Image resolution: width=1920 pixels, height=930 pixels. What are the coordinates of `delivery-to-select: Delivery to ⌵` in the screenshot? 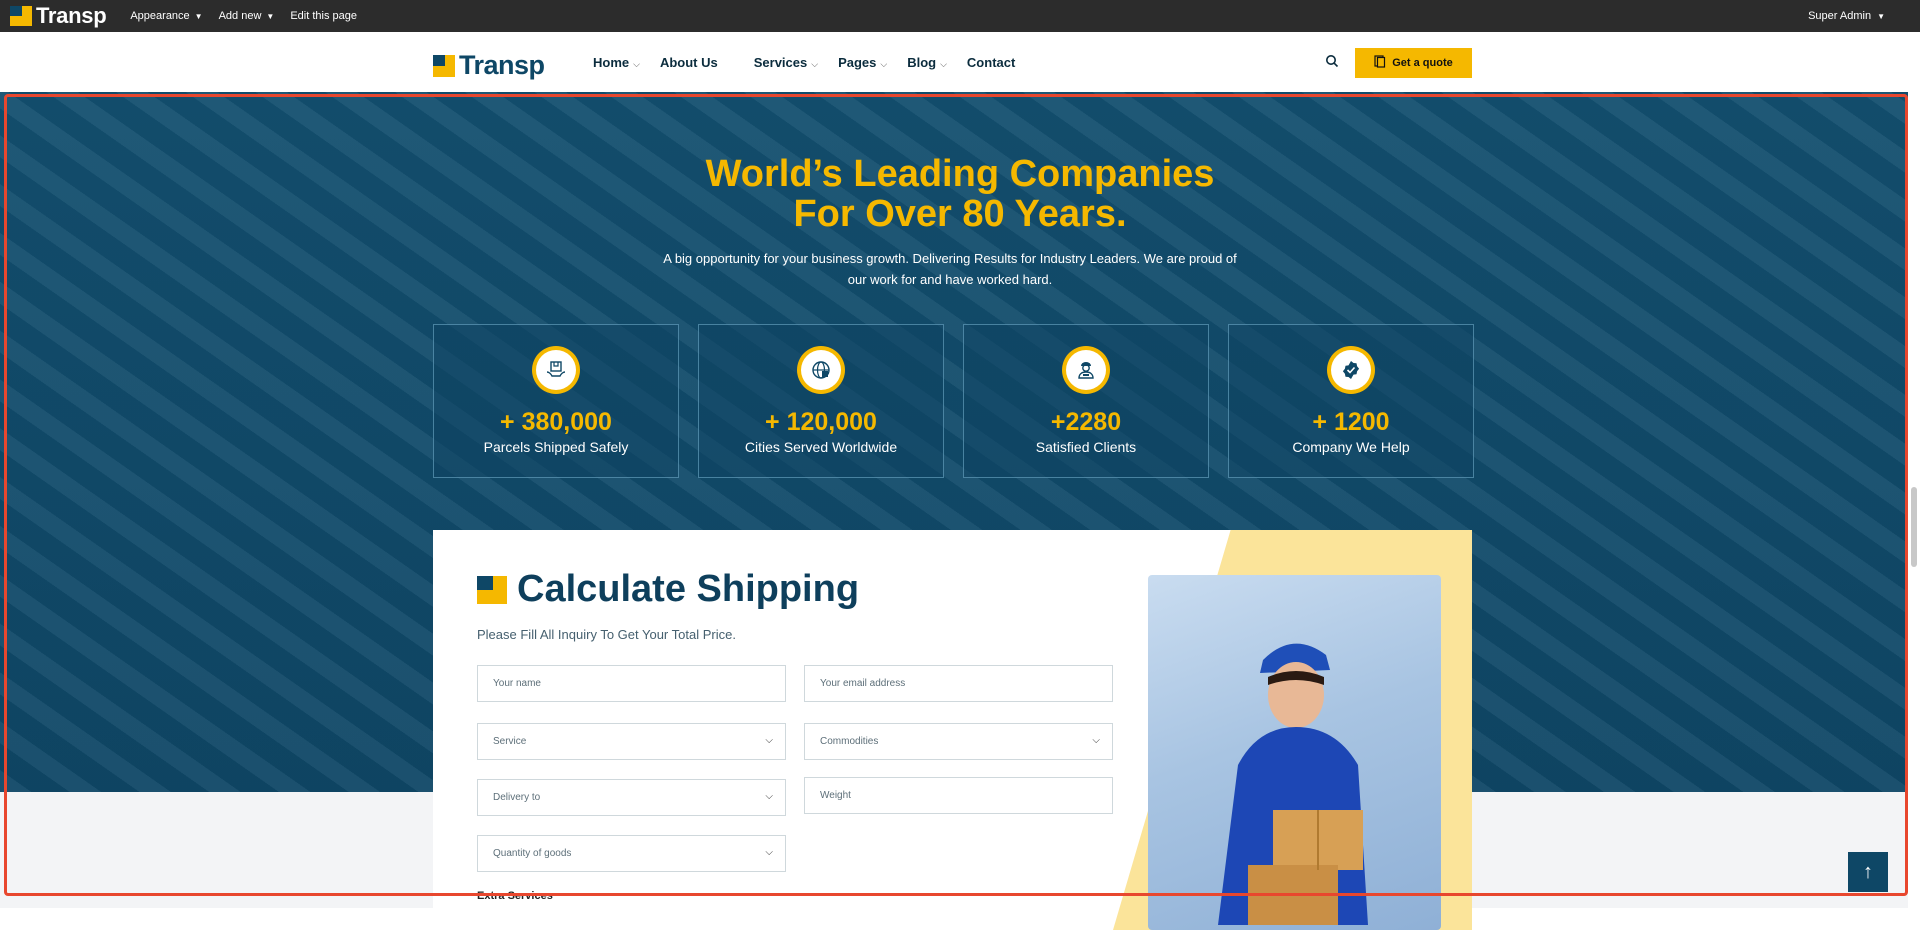 It's located at (631, 797).